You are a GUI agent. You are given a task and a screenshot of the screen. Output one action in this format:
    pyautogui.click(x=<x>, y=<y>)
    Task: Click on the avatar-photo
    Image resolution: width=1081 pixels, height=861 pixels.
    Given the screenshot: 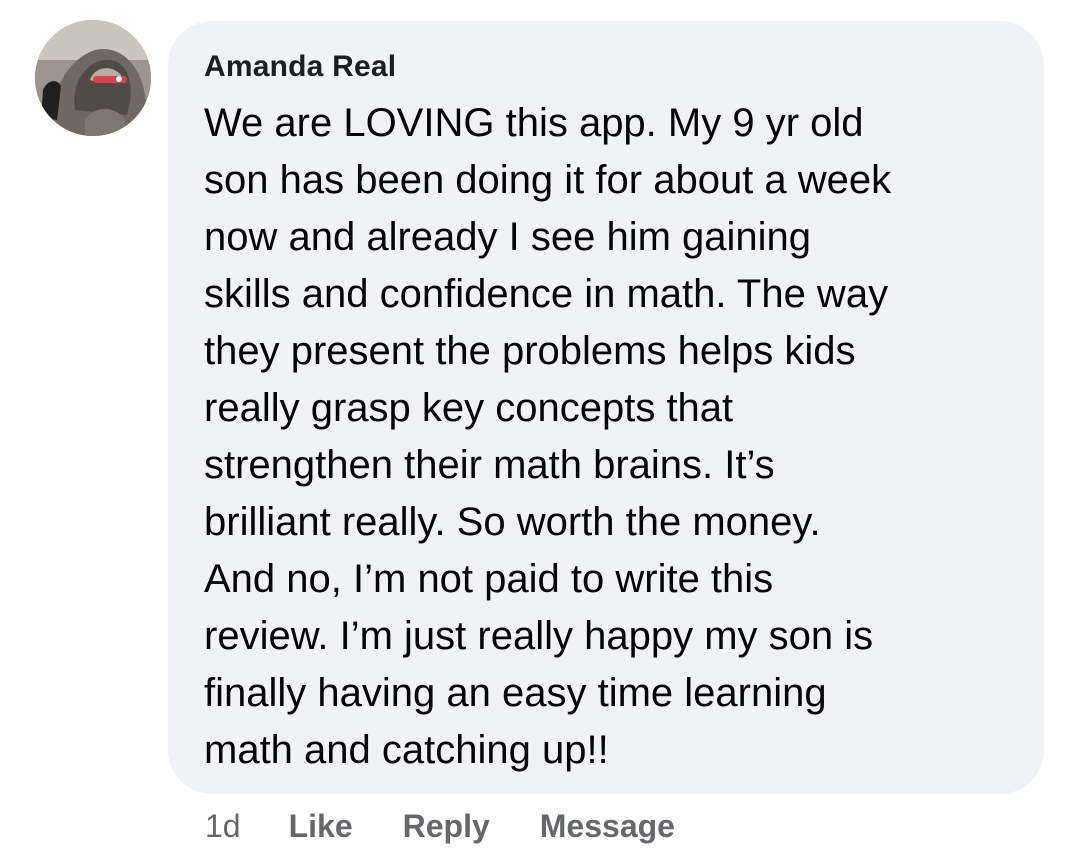 What is the action you would take?
    pyautogui.click(x=93, y=78)
    